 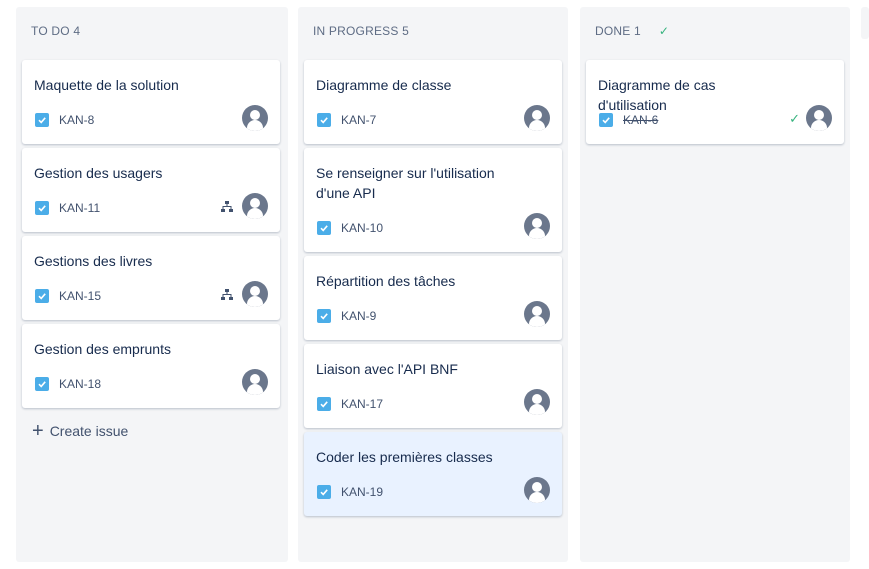 I want to click on issue-card: Gestion des usagers KAN-11, so click(x=151, y=190).